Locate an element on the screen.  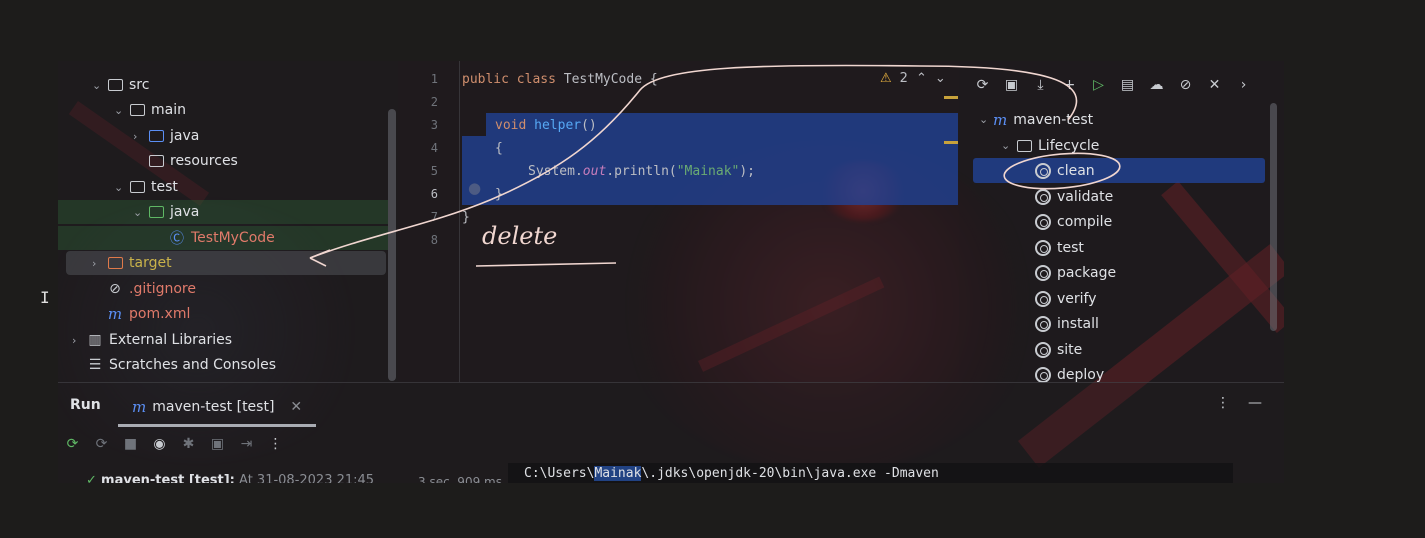
debug-icon: ✱ is located at coordinates (188, 443).